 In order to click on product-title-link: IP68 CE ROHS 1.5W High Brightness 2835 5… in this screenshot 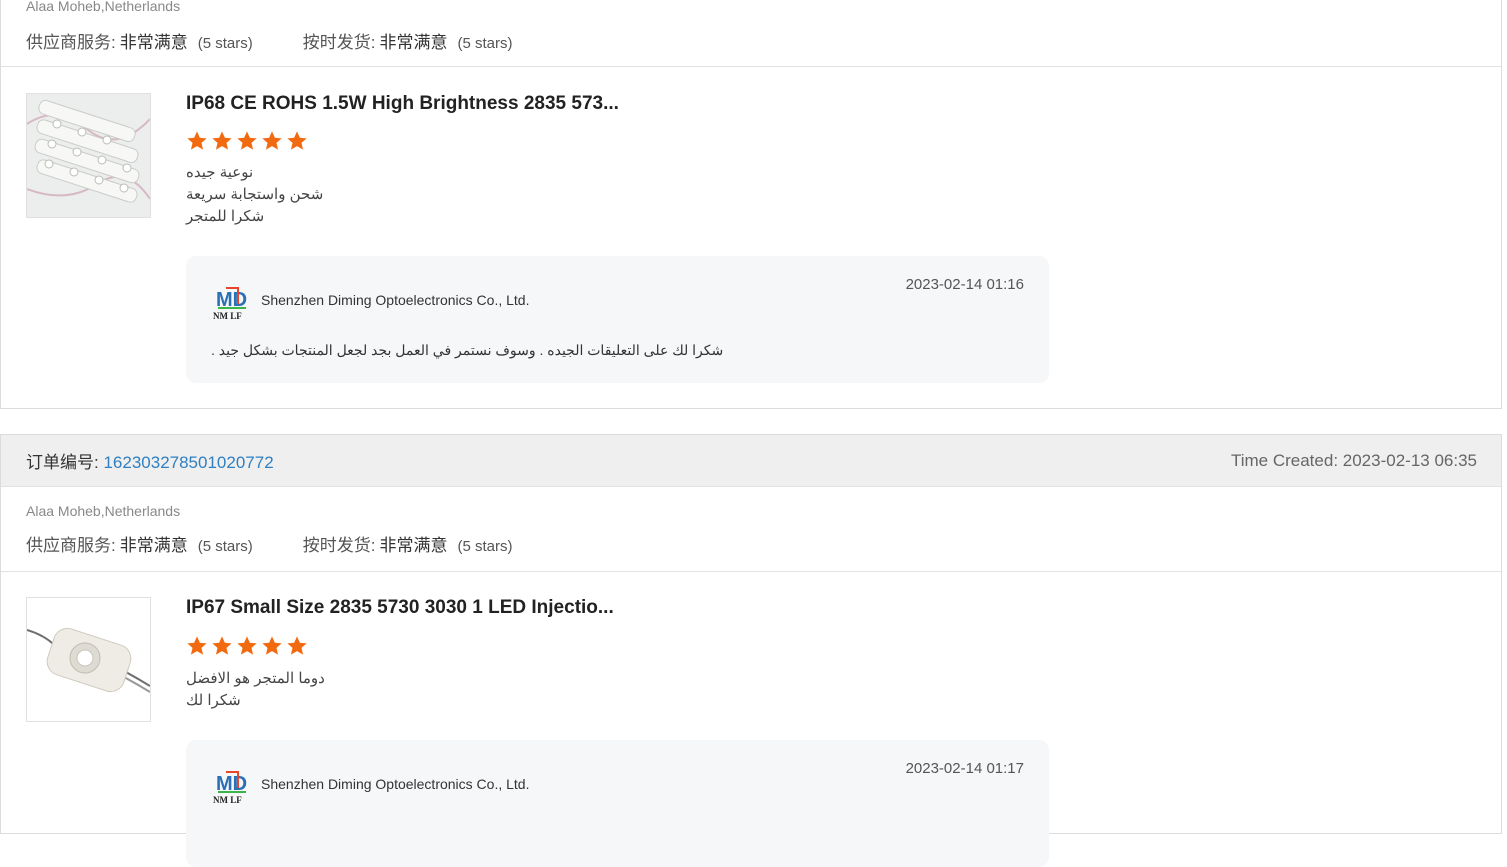, I will do `click(402, 104)`.